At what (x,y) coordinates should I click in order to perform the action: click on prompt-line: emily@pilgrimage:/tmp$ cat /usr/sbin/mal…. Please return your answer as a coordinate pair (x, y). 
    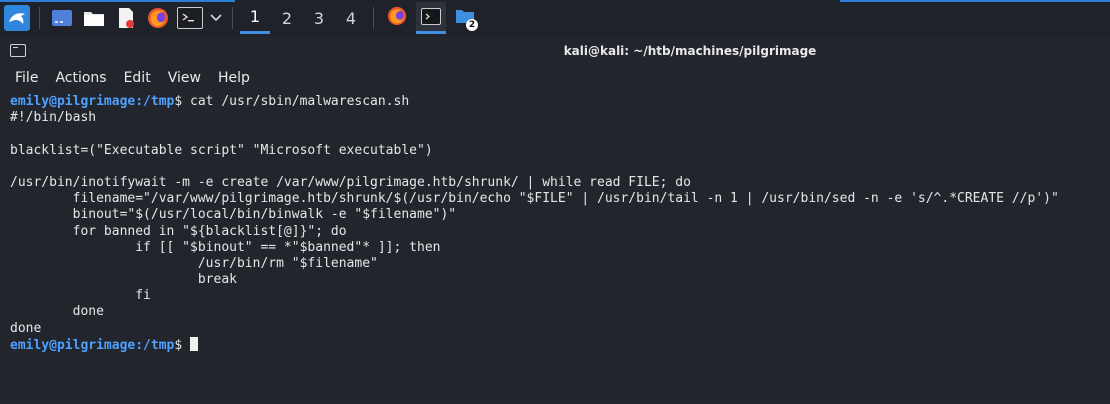
    Looking at the image, I should click on (560, 102).